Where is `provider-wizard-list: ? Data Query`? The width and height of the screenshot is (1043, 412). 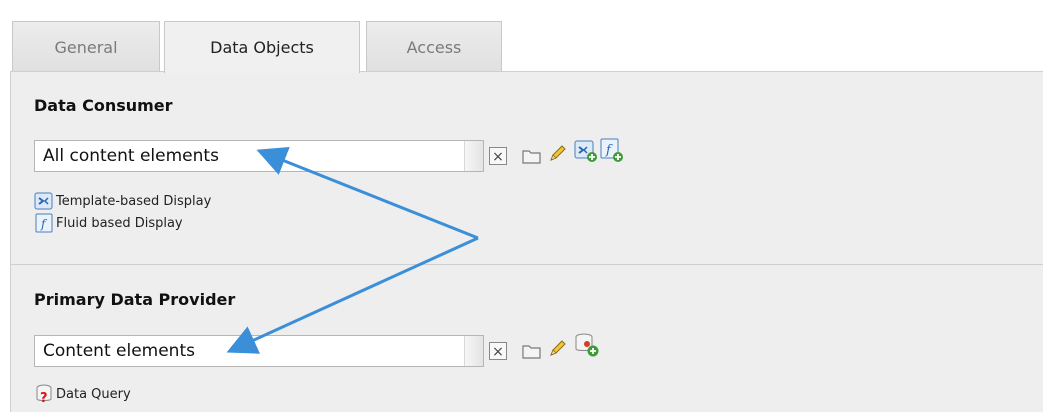
provider-wizard-list: ? Data Query is located at coordinates (82, 394).